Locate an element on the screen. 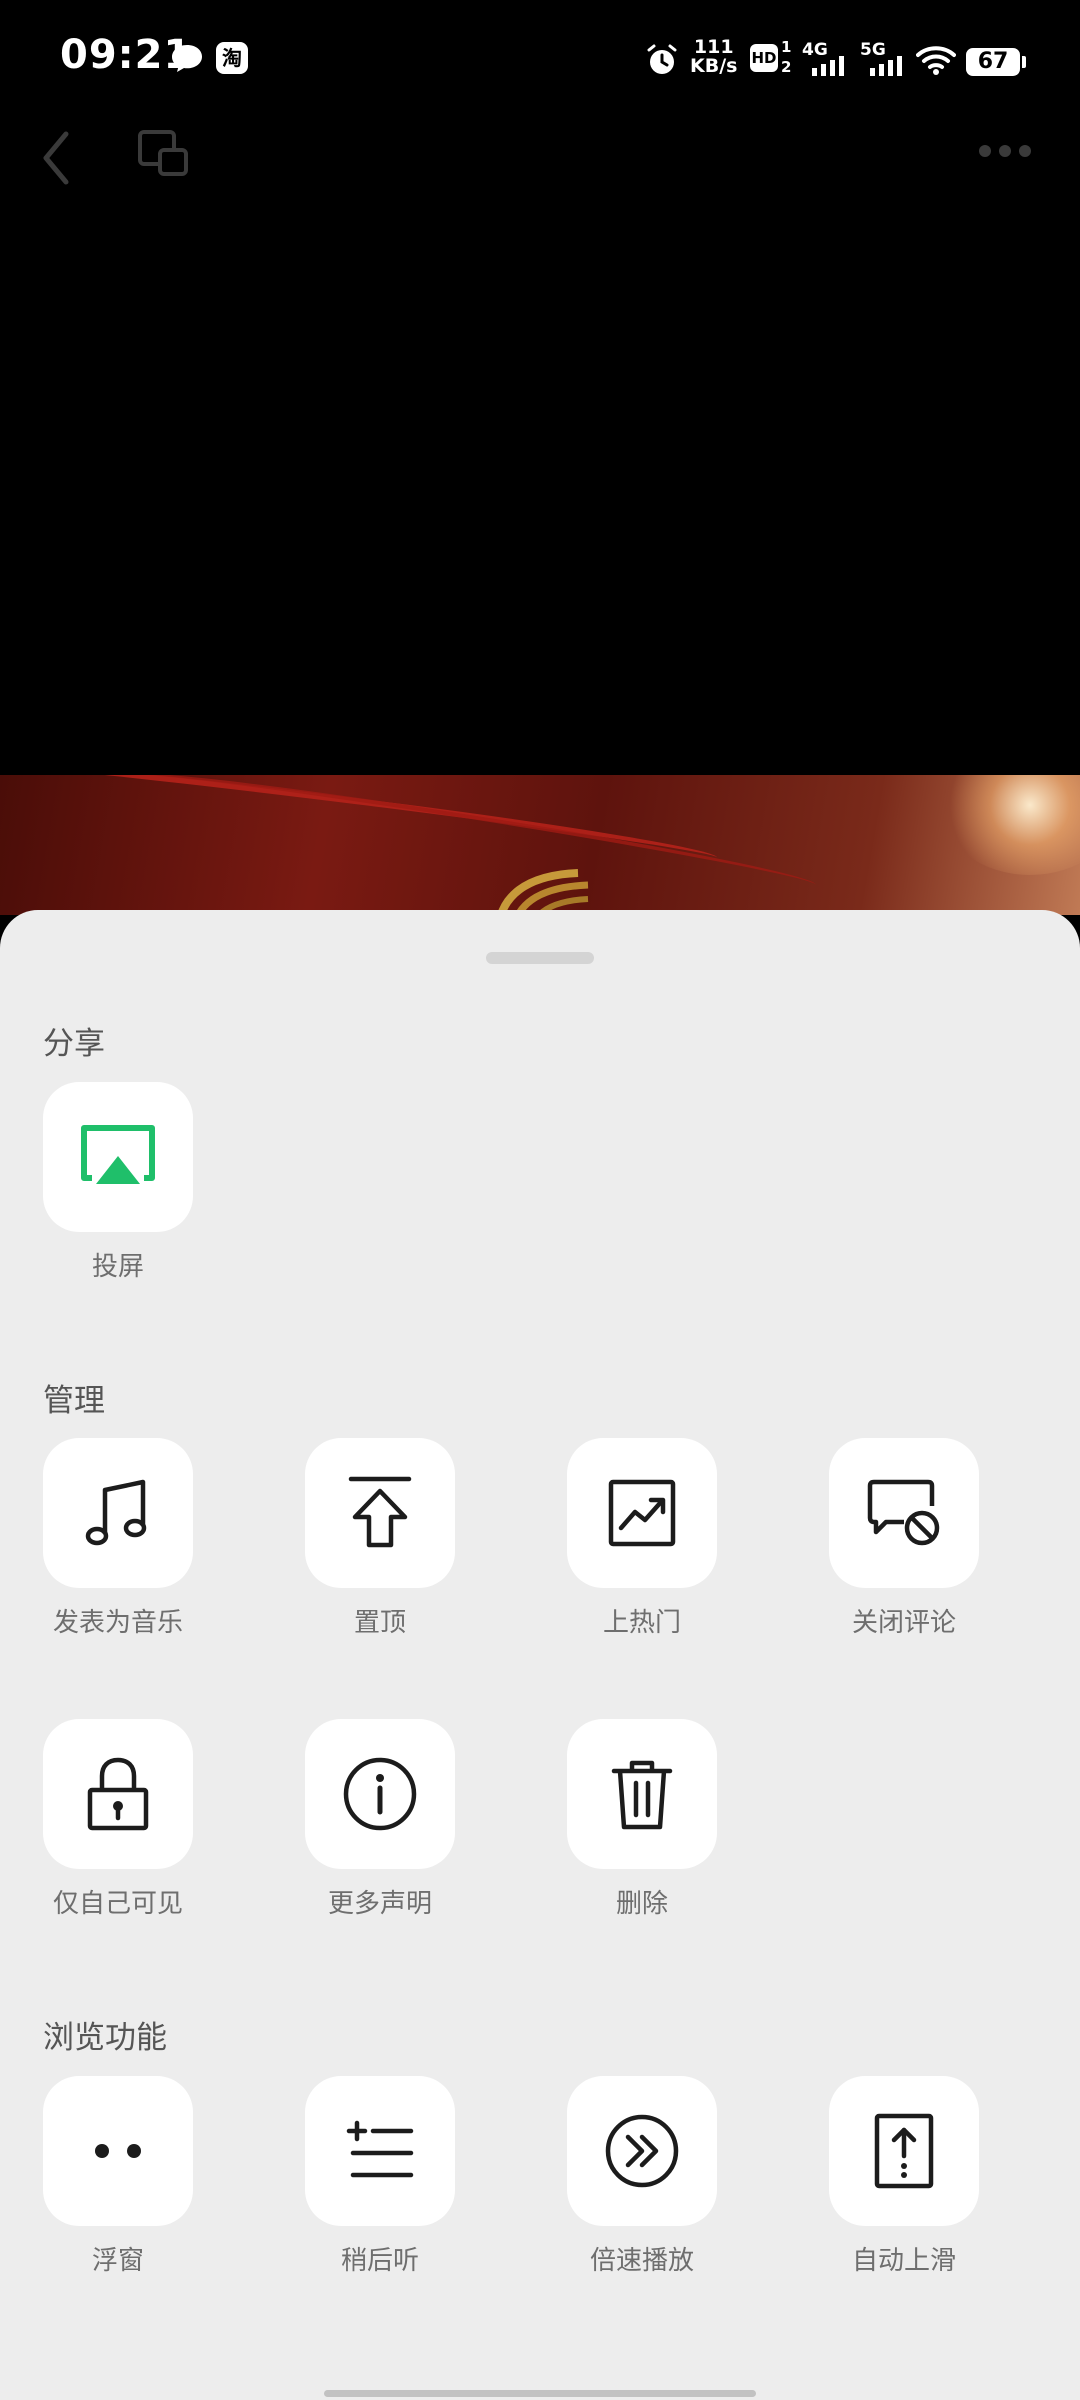  trending-icon is located at coordinates (642, 1513).